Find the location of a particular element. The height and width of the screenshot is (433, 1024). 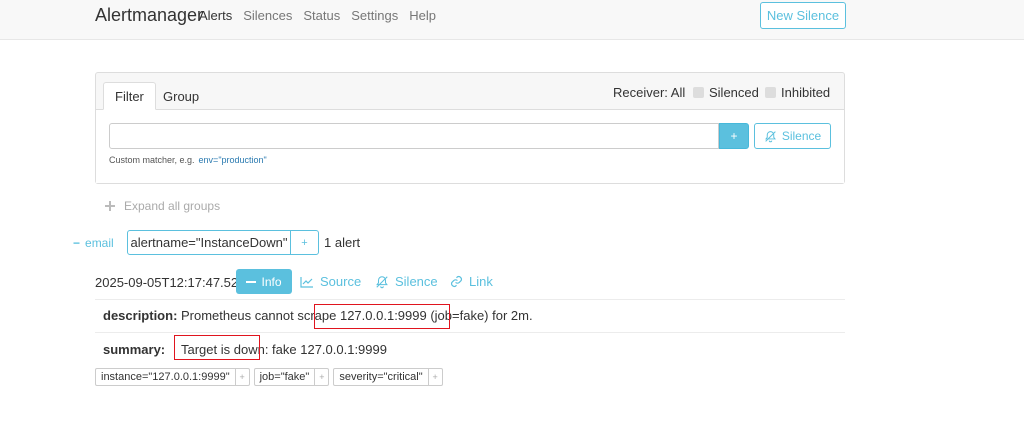

brand-logo: Alertmanager is located at coordinates (149, 15).